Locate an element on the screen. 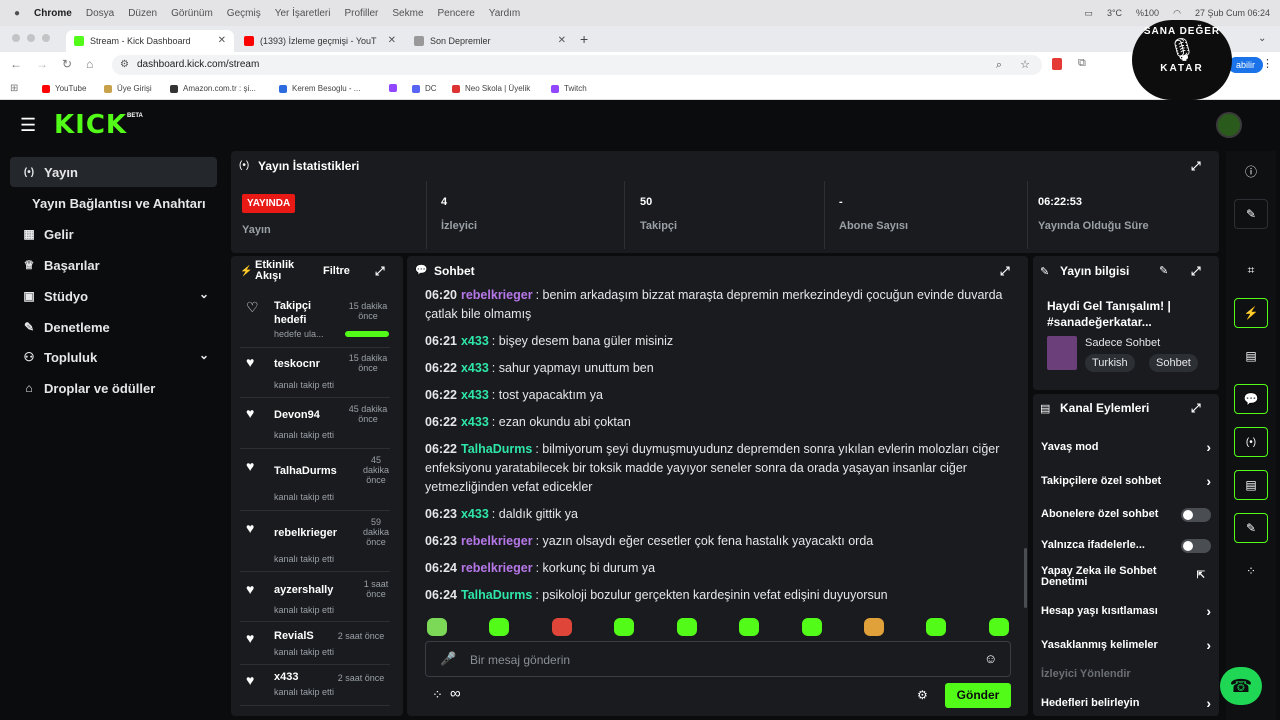  menu-item: Düzen is located at coordinates (142, 13).